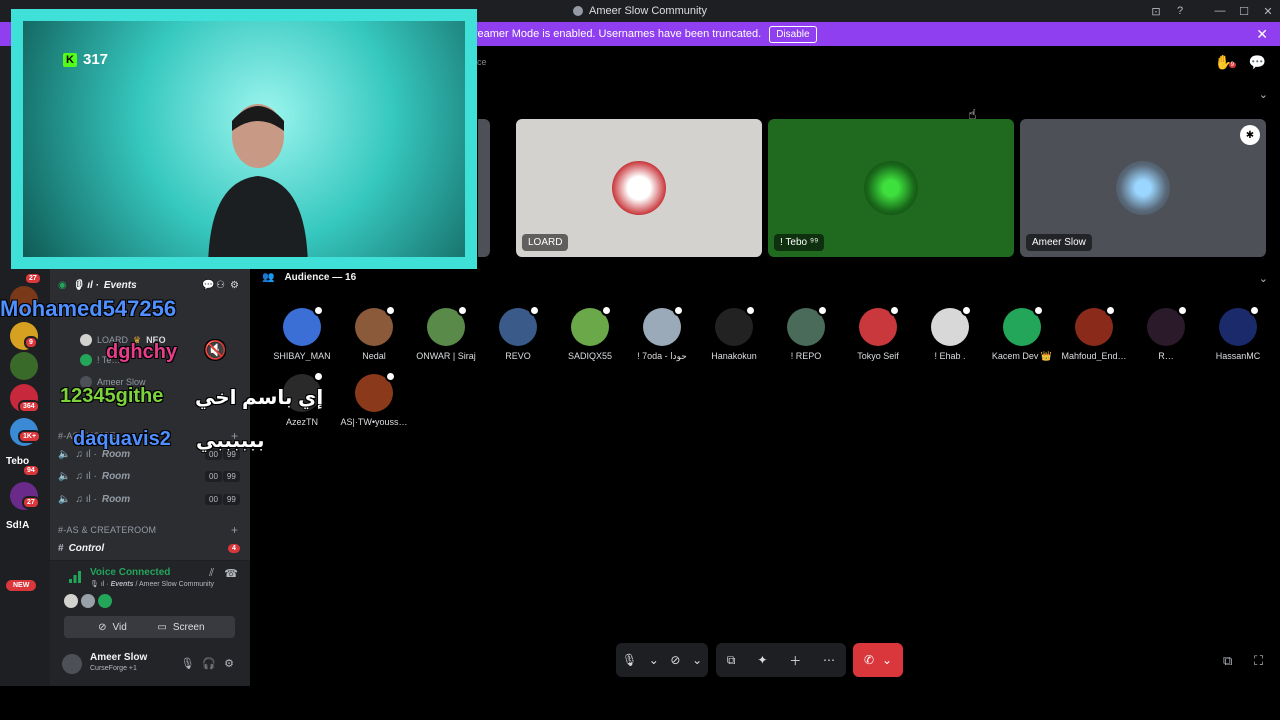 This screenshot has height=720, width=1280. I want to click on member-name: SADIQX55, so click(590, 356).